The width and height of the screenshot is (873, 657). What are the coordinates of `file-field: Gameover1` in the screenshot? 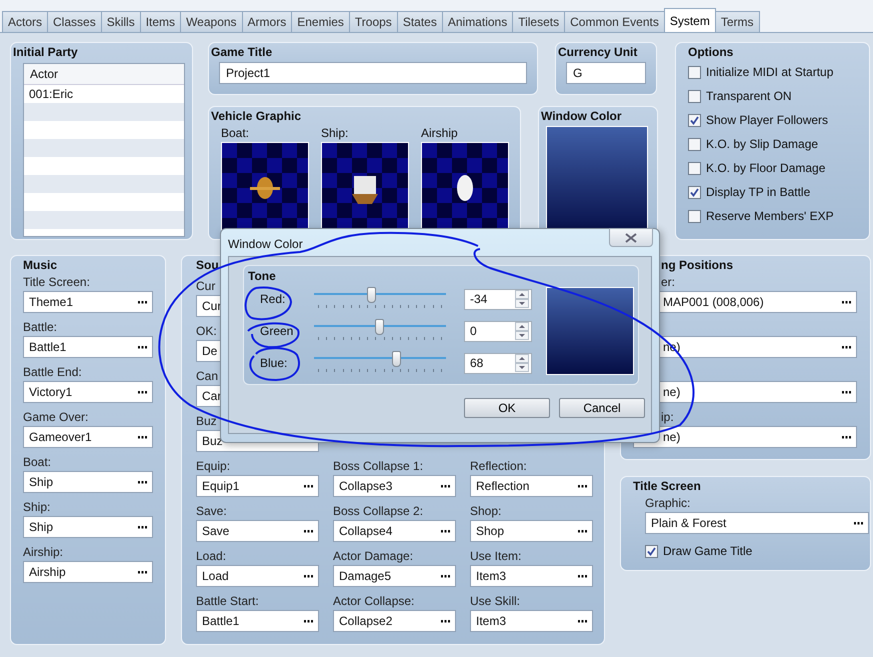 It's located at (88, 437).